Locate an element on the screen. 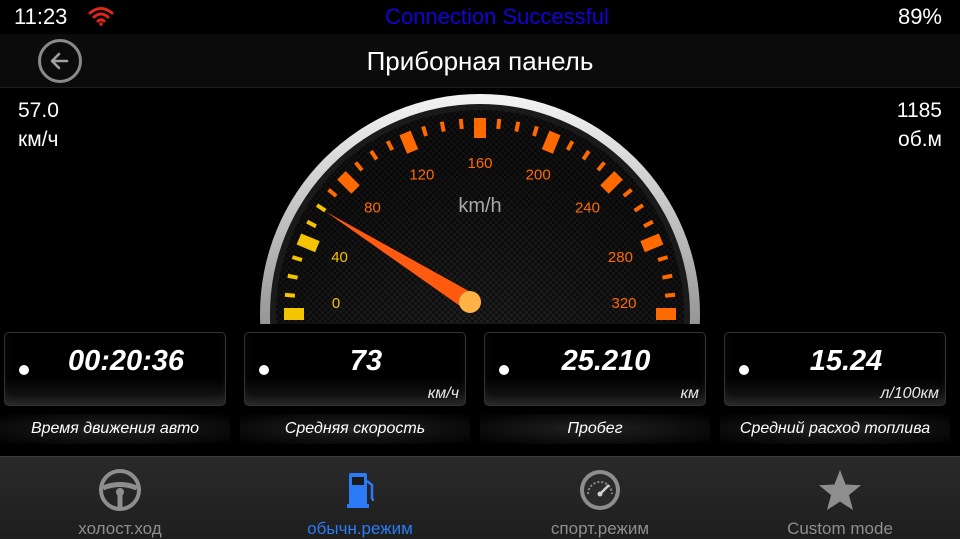  rpm-value: 1185 is located at coordinates (919, 110).